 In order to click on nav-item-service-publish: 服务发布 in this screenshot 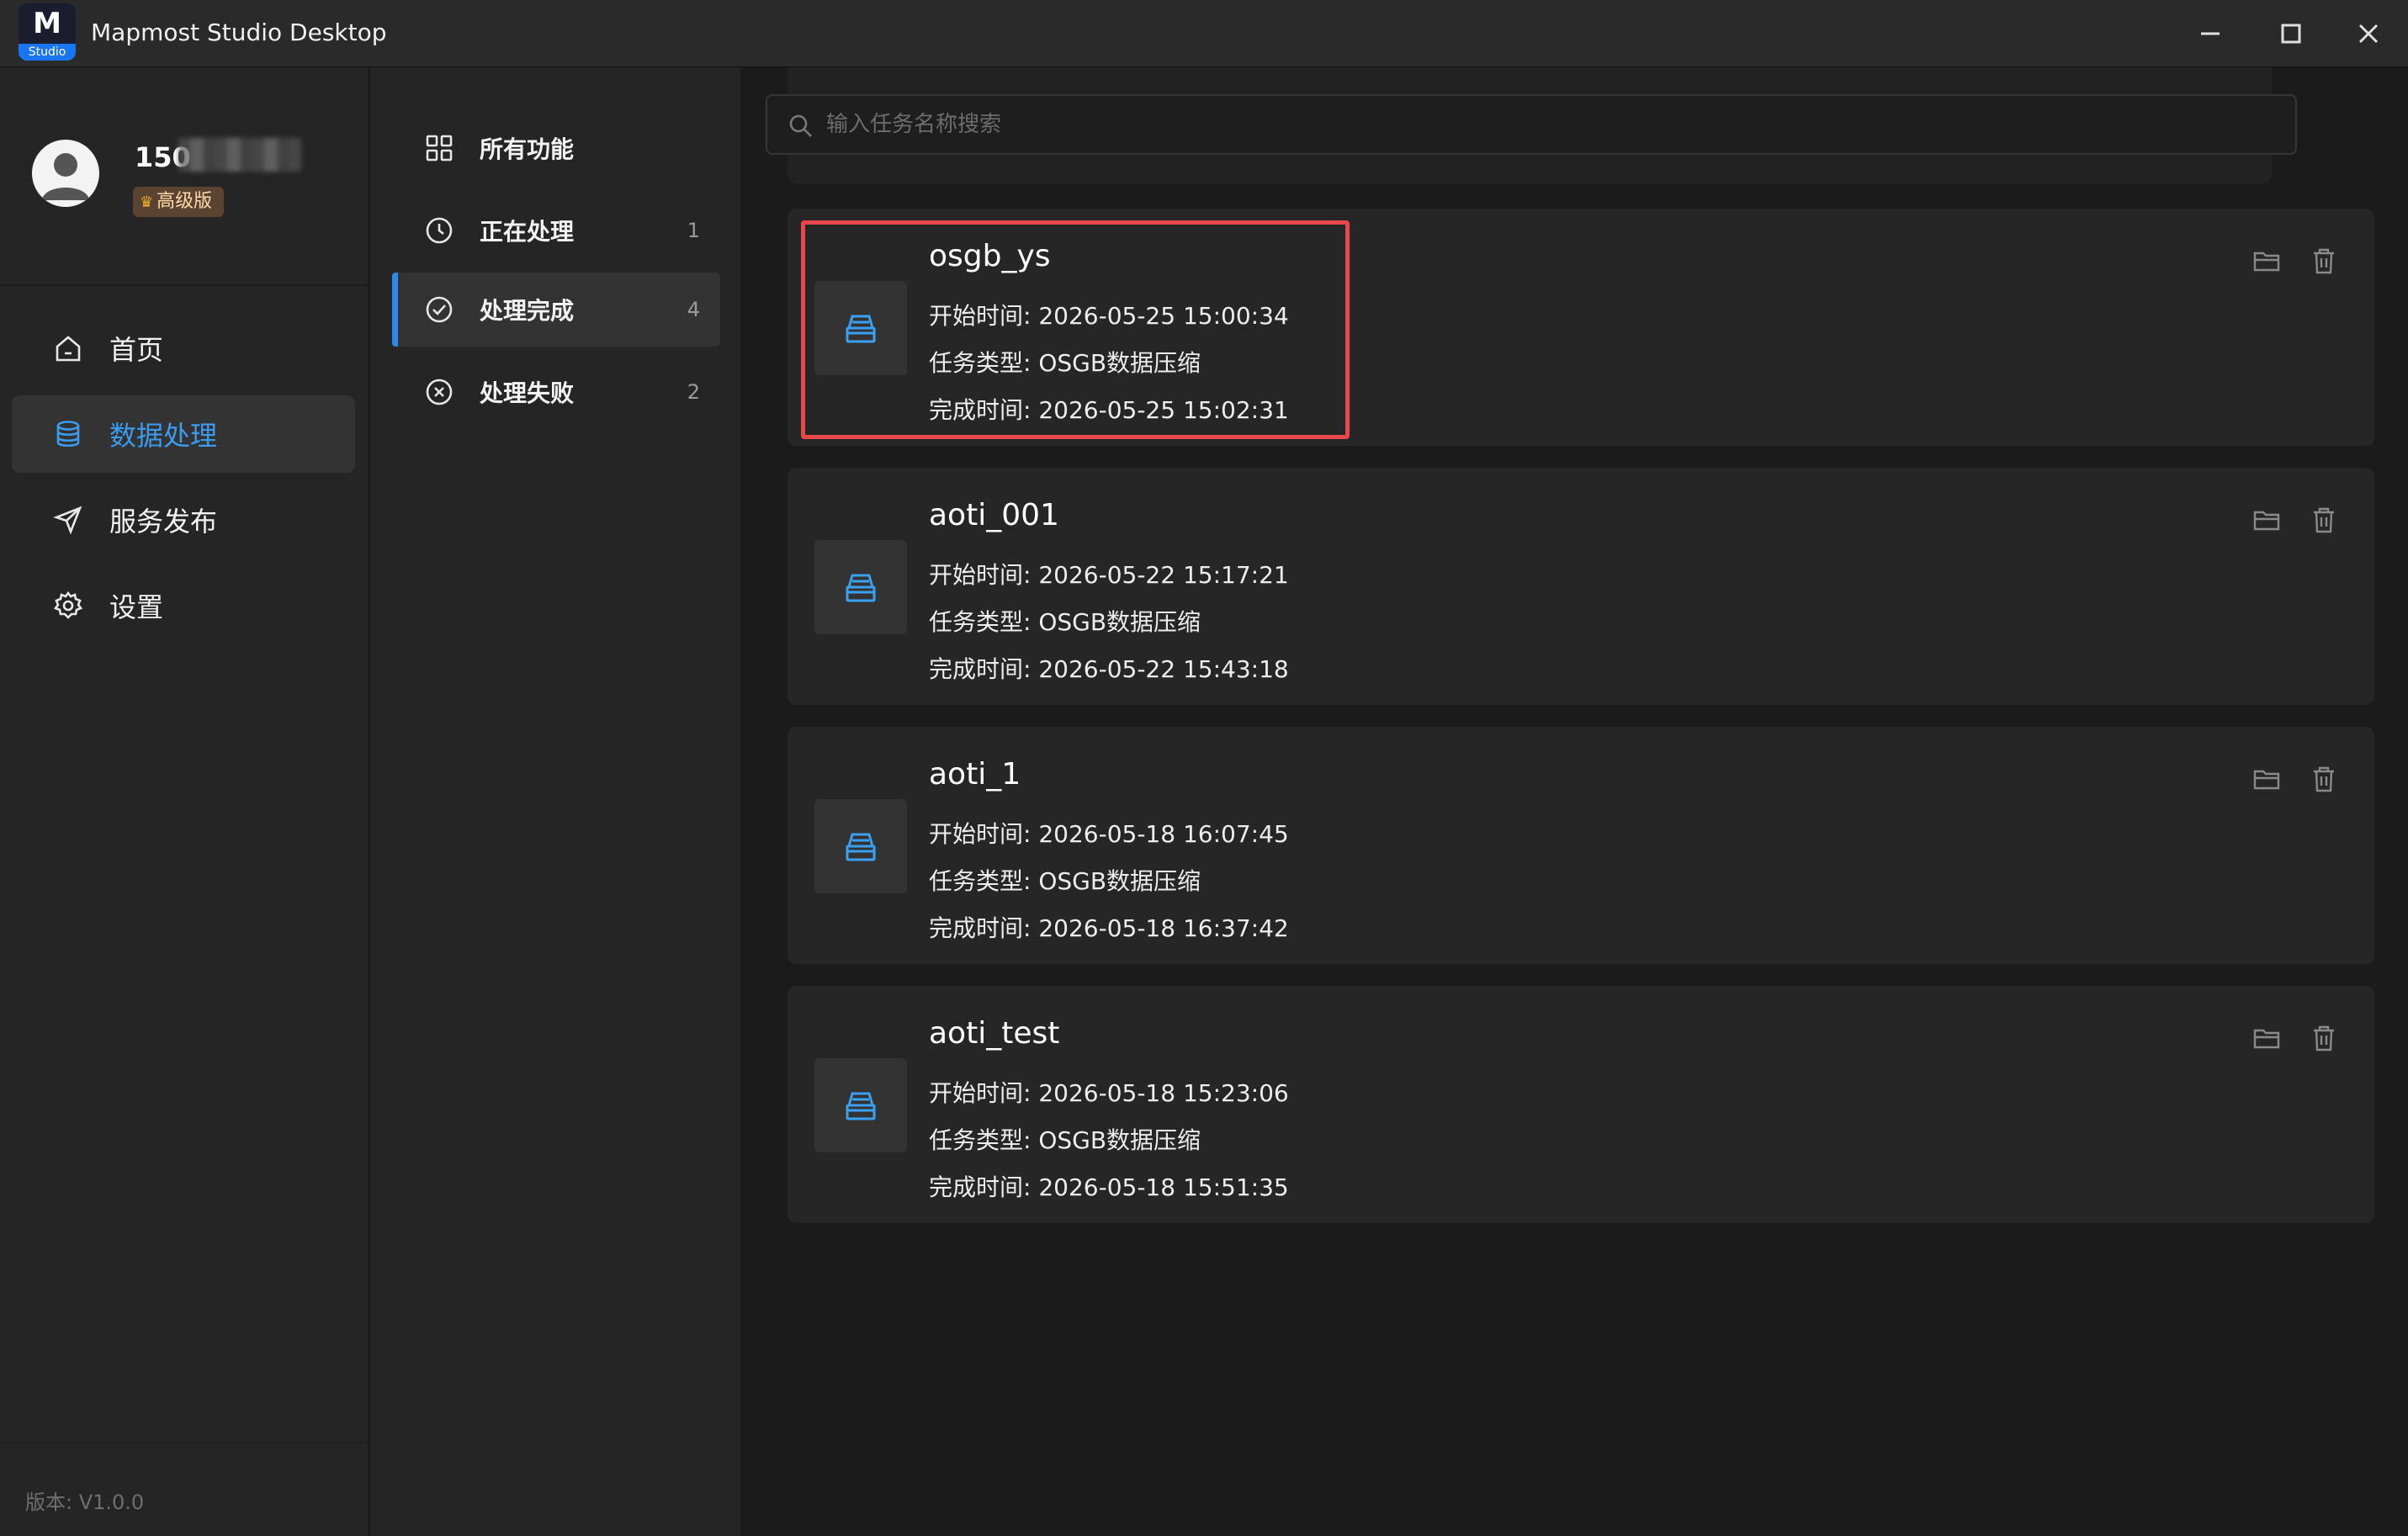, I will do `click(184, 520)`.